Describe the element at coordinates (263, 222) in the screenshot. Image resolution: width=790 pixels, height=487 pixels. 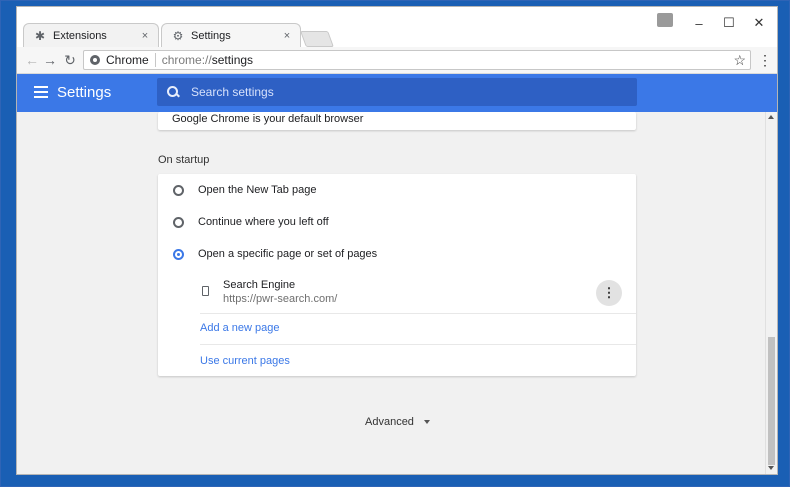
I see `radio-label: Continue where you left off` at that location.